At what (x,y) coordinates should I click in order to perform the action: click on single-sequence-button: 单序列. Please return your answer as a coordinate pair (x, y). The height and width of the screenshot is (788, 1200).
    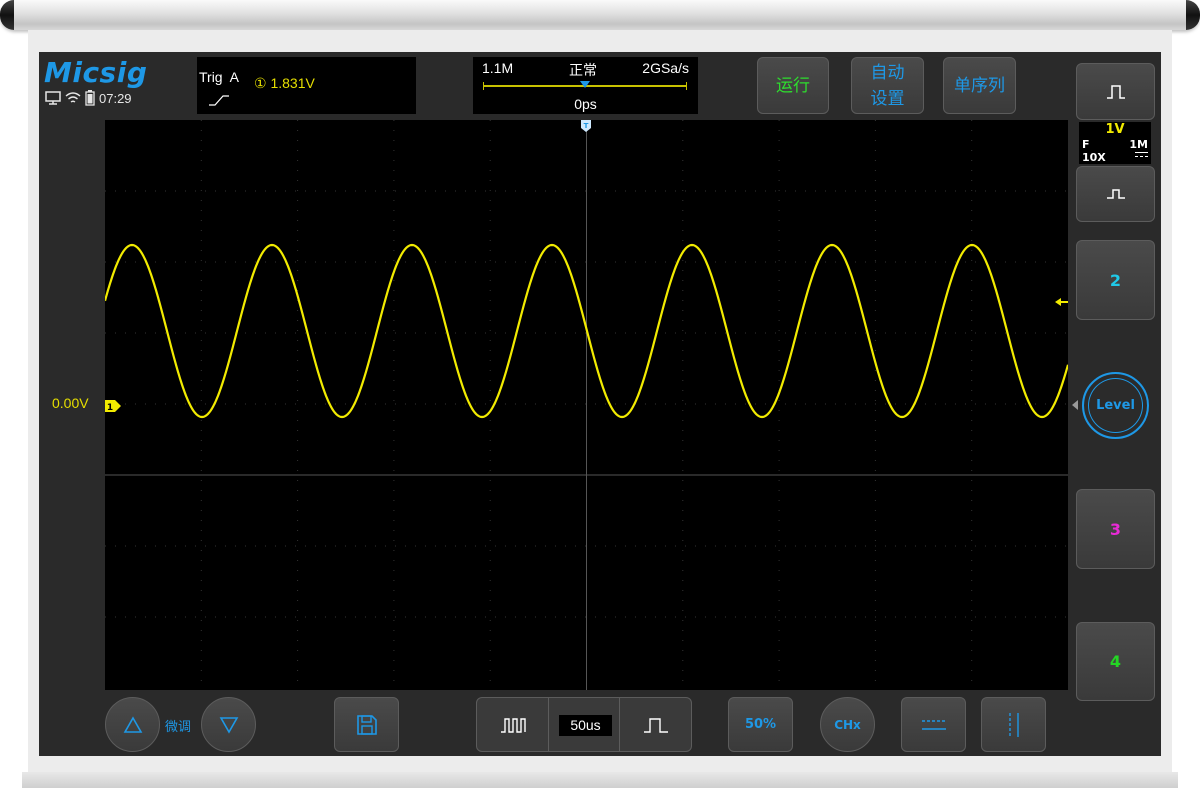
    Looking at the image, I should click on (979, 85).